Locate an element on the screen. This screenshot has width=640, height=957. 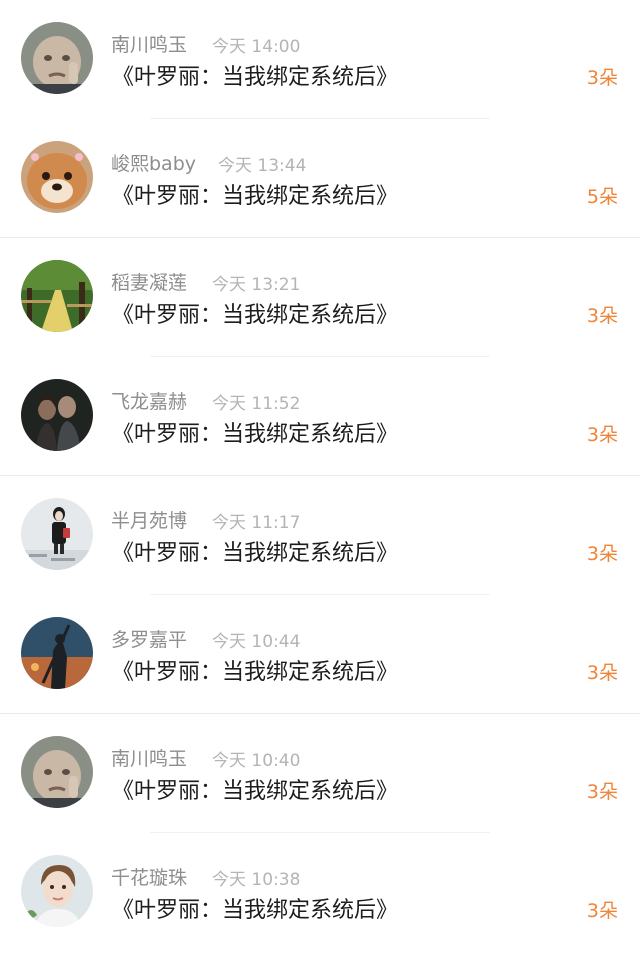
username: 千花璇珠 is located at coordinates (149, 876).